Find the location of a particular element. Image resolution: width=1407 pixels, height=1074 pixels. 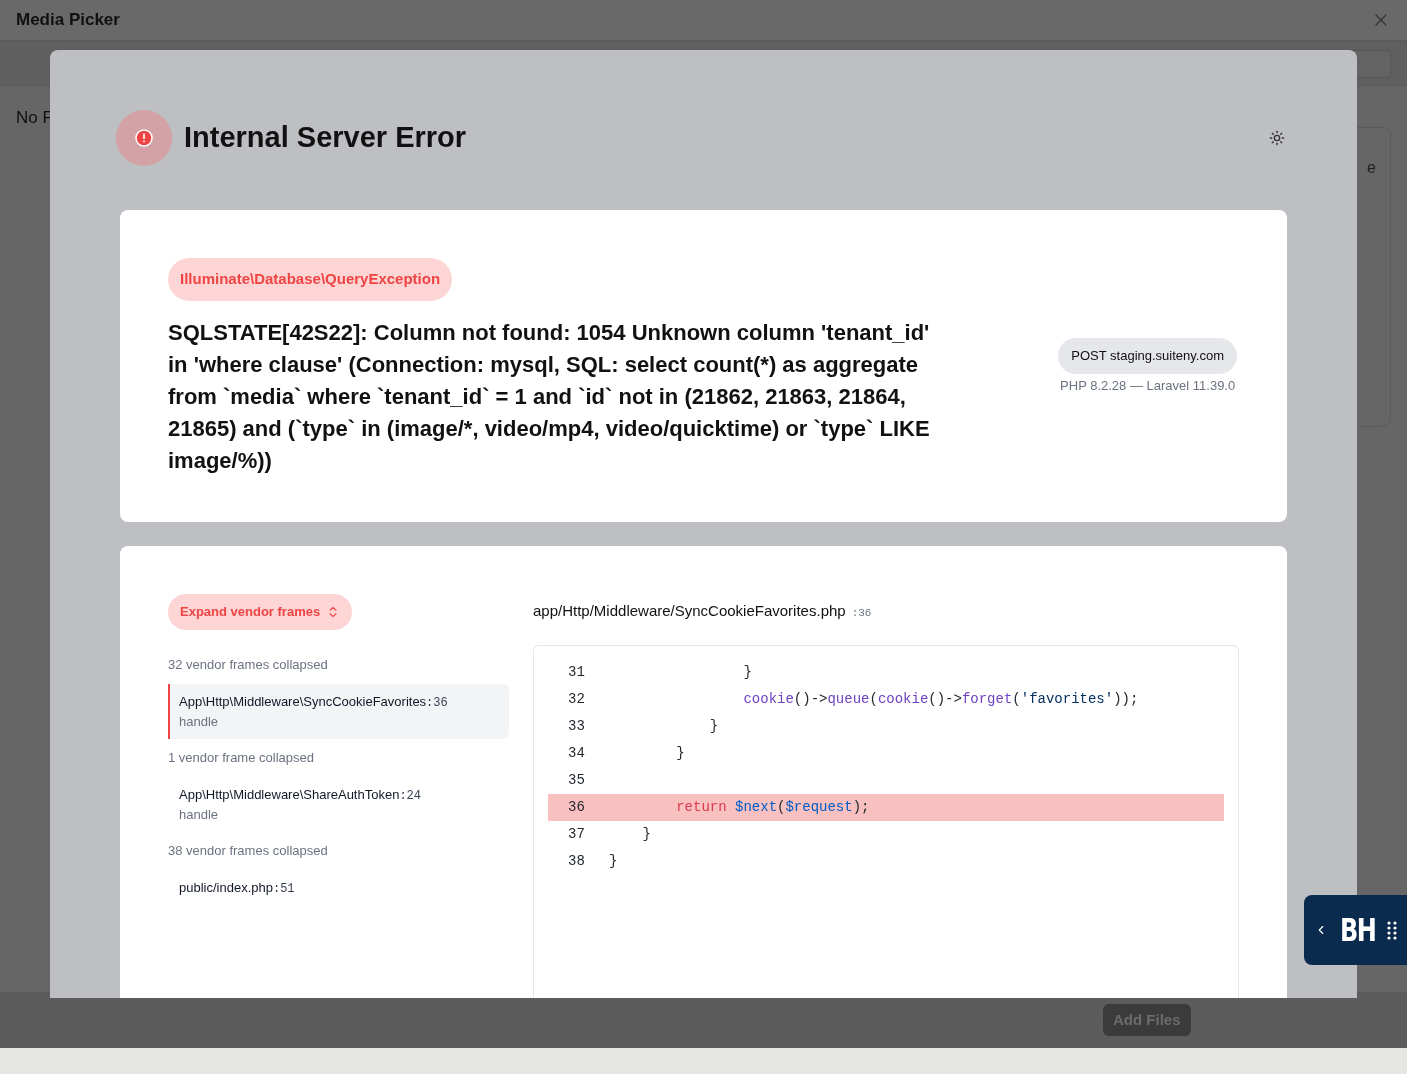

frame-class: public/index.php is located at coordinates (226, 887).